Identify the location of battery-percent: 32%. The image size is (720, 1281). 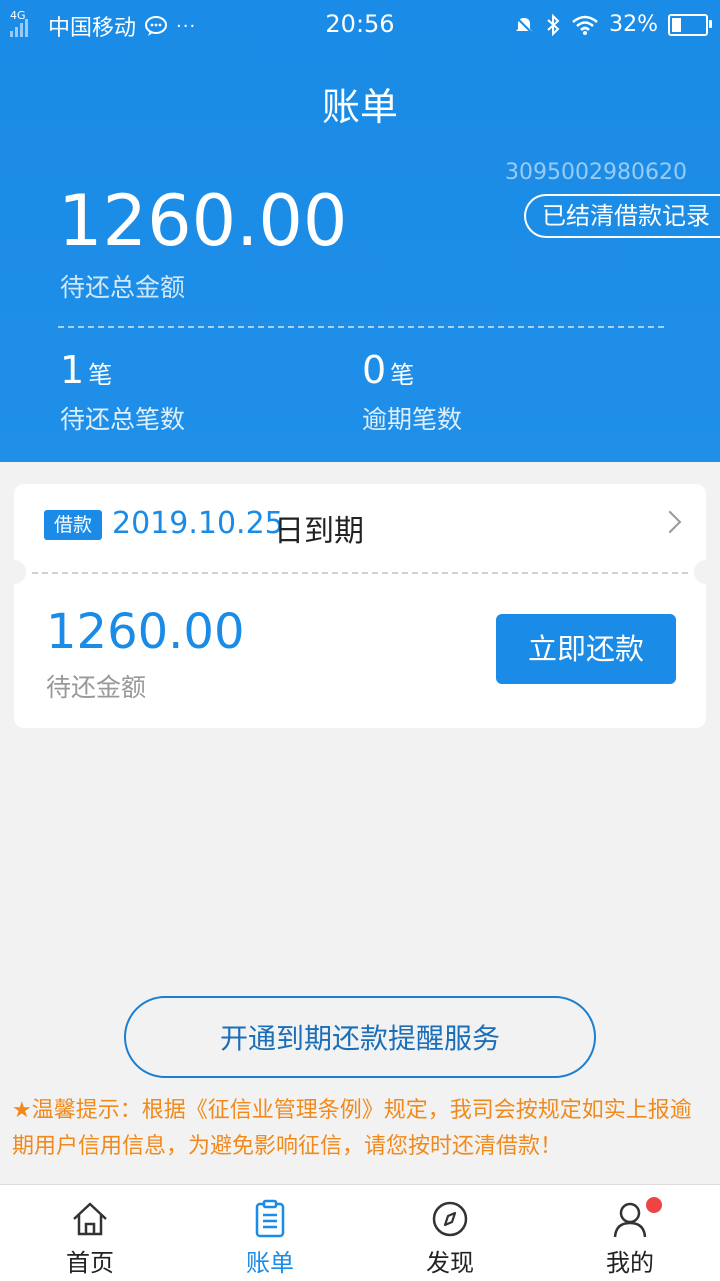
(633, 24).